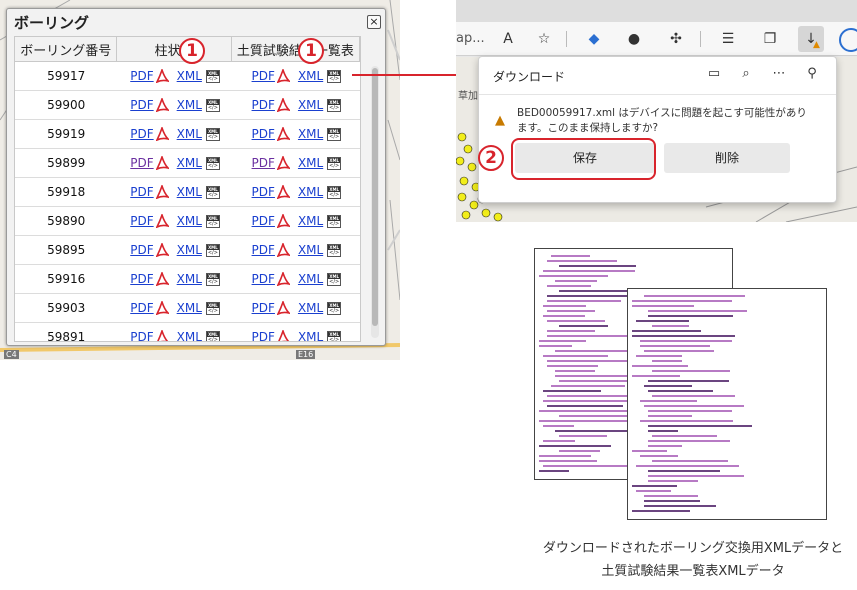 Image resolution: width=857 pixels, height=590 pixels. Describe the element at coordinates (66, 76) in the screenshot. I see `boring-number: 59917` at that location.